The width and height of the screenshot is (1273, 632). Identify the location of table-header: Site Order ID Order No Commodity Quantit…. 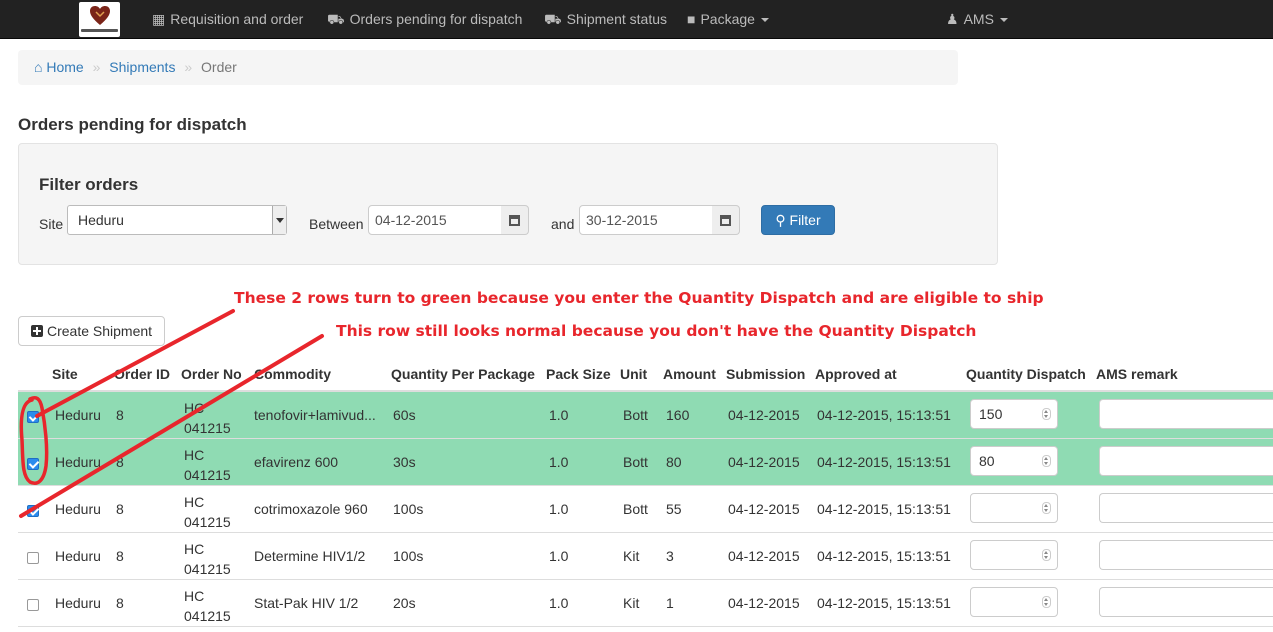
(645, 372).